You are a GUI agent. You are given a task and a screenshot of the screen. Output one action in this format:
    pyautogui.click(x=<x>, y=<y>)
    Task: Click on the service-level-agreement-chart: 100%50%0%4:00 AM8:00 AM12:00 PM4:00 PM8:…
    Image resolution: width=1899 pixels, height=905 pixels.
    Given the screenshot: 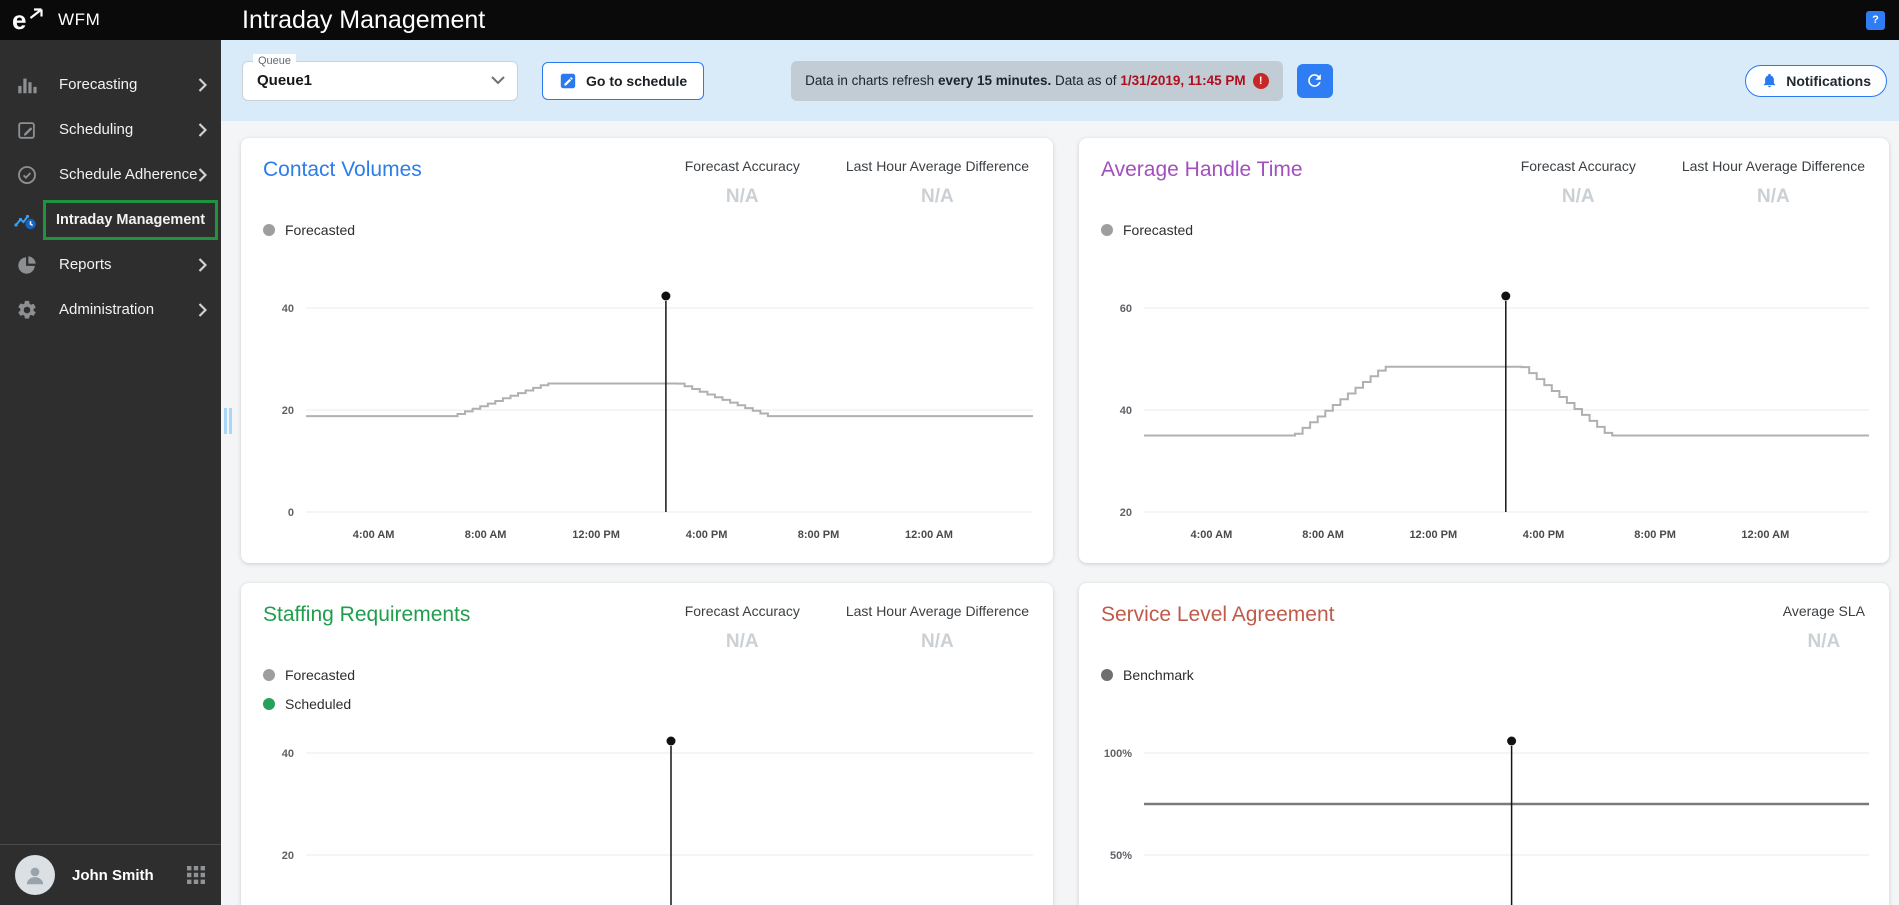 What is the action you would take?
    pyautogui.click(x=1484, y=819)
    